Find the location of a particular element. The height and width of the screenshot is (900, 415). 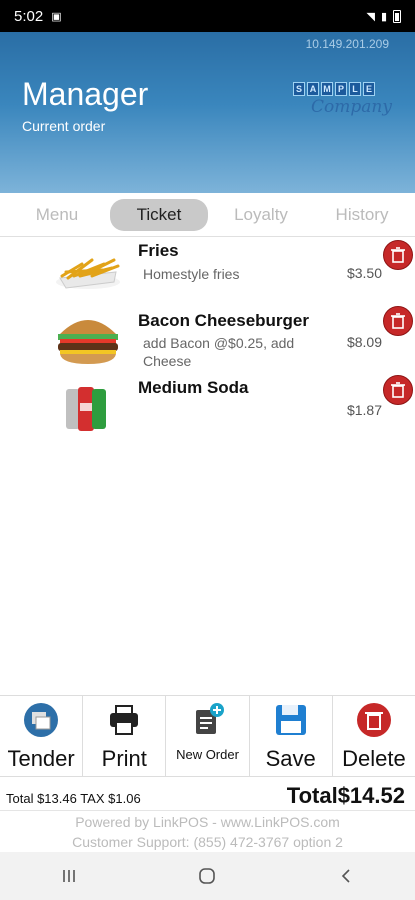

item-name: Bacon Cheeseburger is located at coordinates (223, 320).